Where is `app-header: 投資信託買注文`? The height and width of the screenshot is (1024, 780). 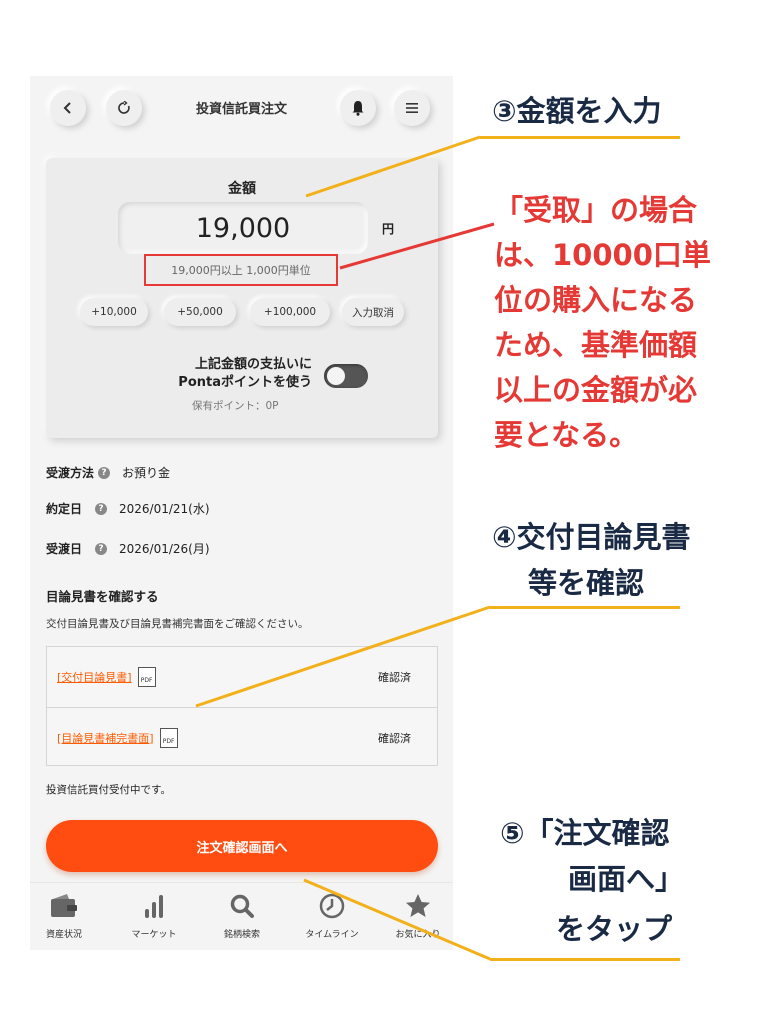
app-header: 投資信託買注文 is located at coordinates (241, 109).